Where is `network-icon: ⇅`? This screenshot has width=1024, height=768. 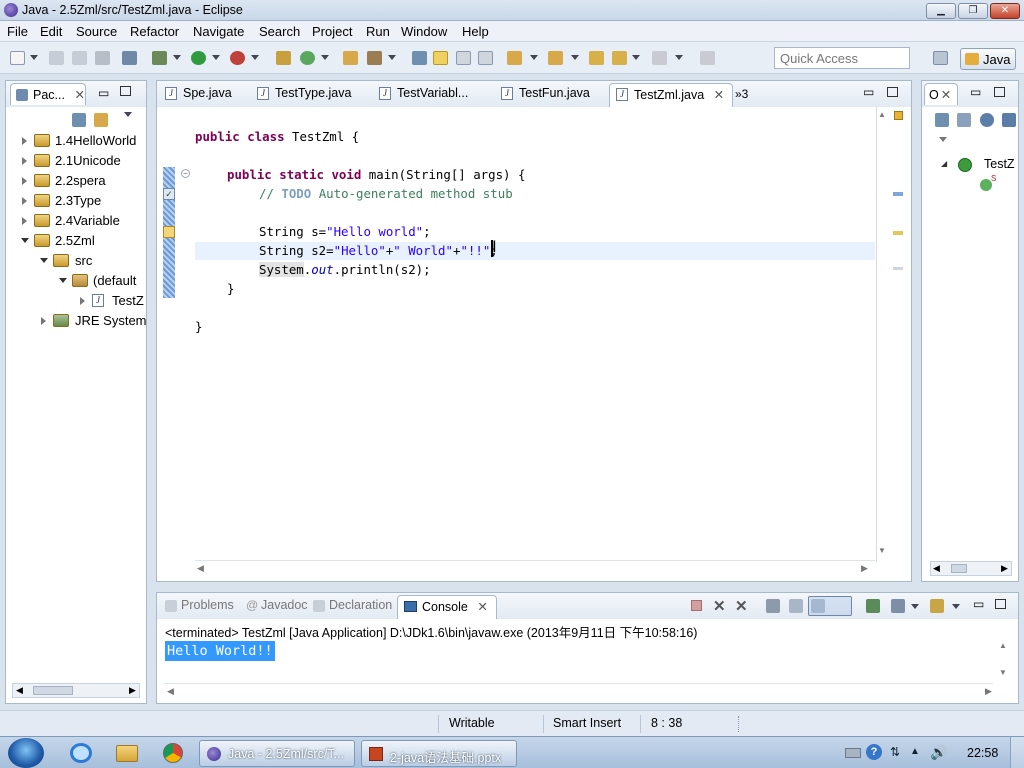 network-icon: ⇅ is located at coordinates (895, 752).